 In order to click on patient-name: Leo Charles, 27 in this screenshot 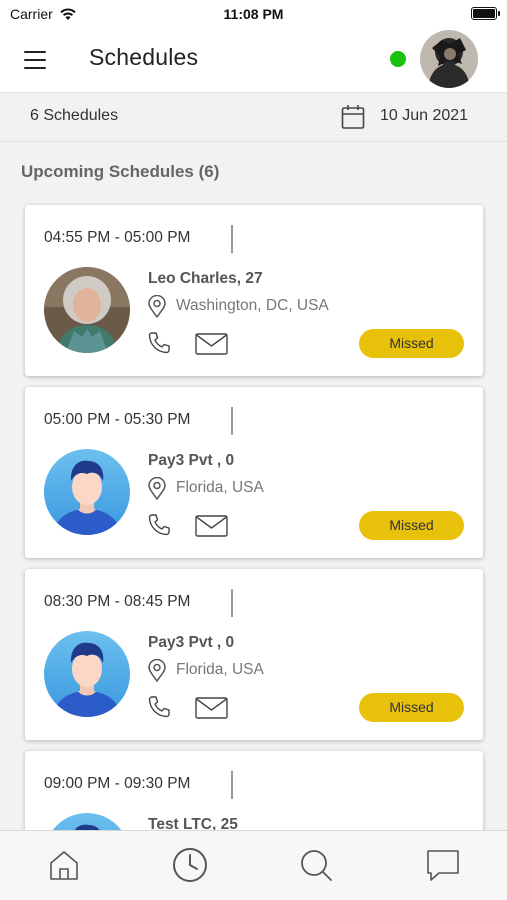, I will do `click(205, 278)`.